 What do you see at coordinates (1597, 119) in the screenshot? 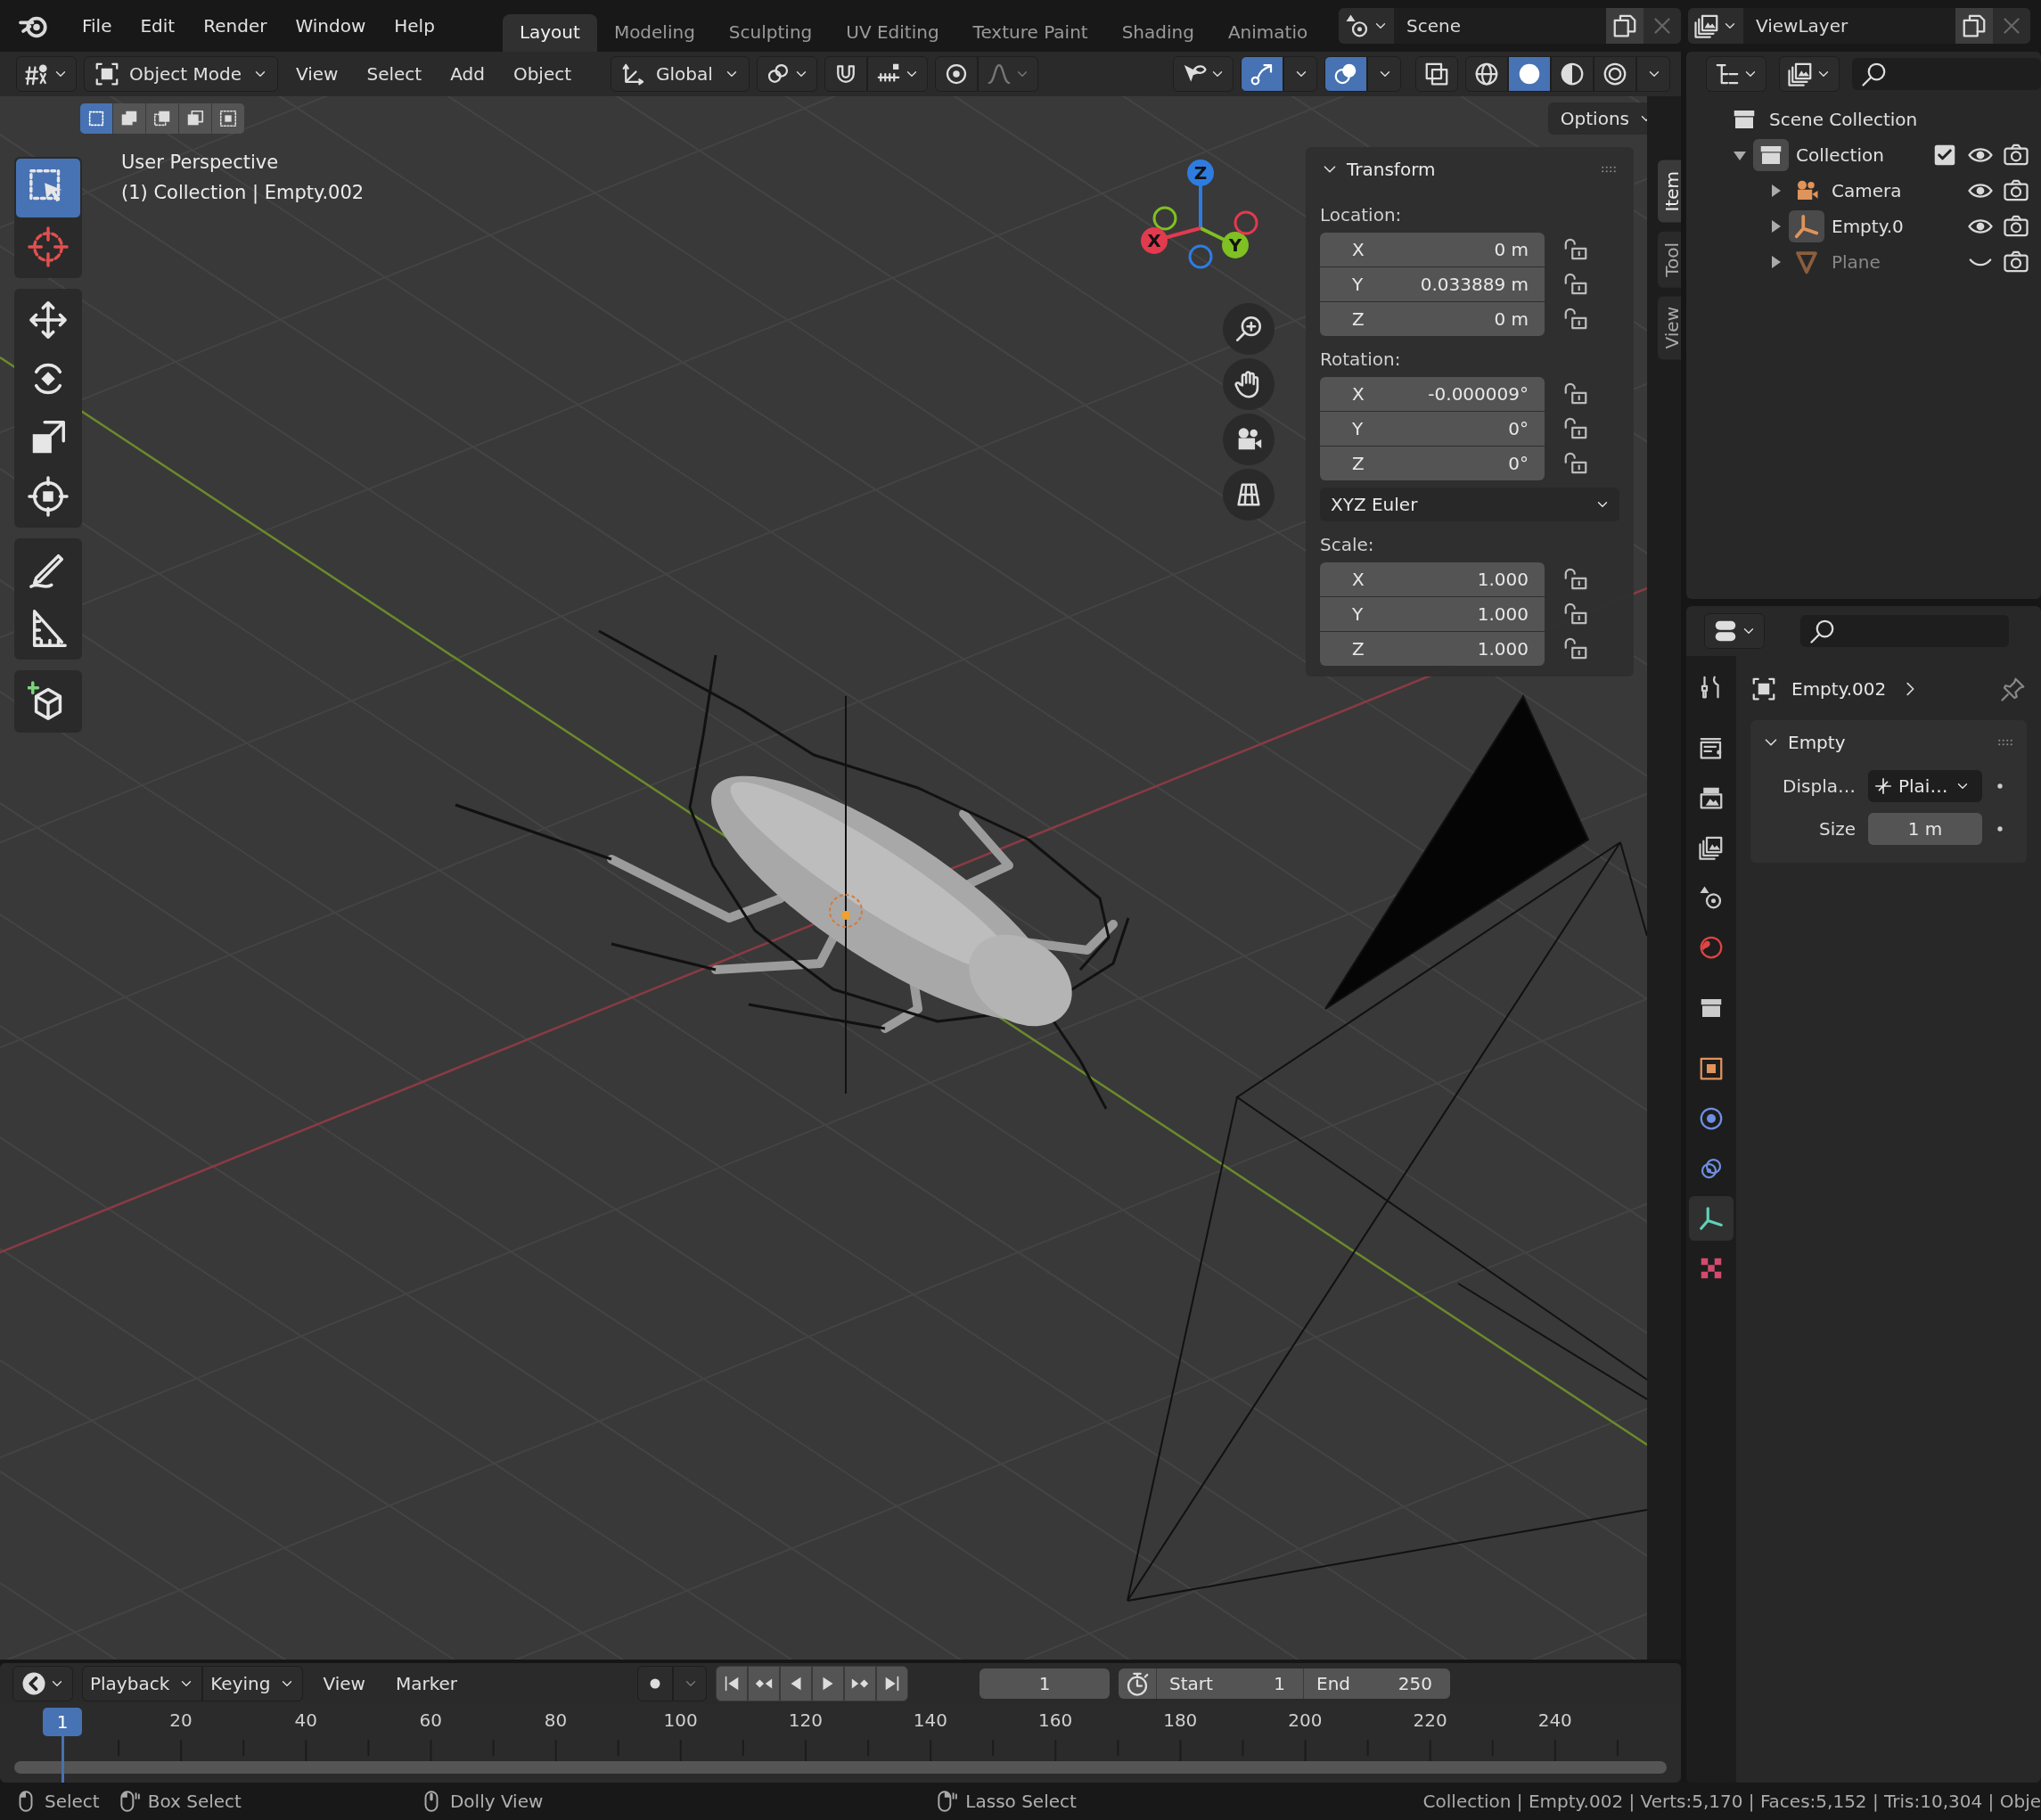
I see `options-dropdown: Options` at bounding box center [1597, 119].